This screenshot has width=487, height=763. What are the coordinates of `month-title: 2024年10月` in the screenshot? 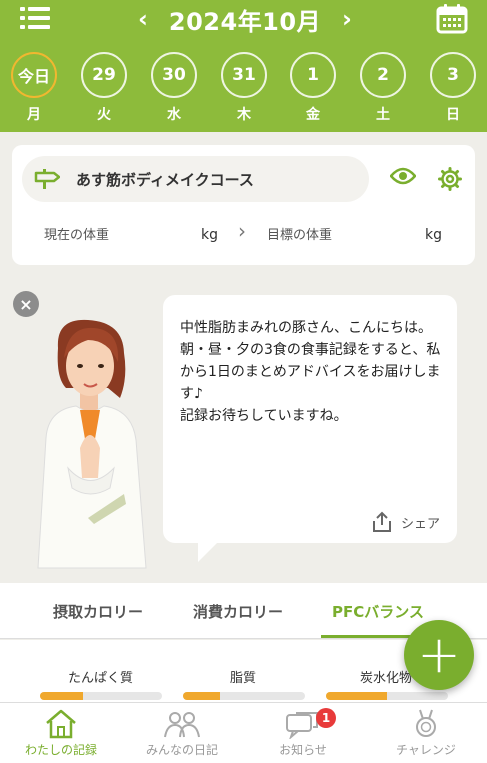 It's located at (245, 21).